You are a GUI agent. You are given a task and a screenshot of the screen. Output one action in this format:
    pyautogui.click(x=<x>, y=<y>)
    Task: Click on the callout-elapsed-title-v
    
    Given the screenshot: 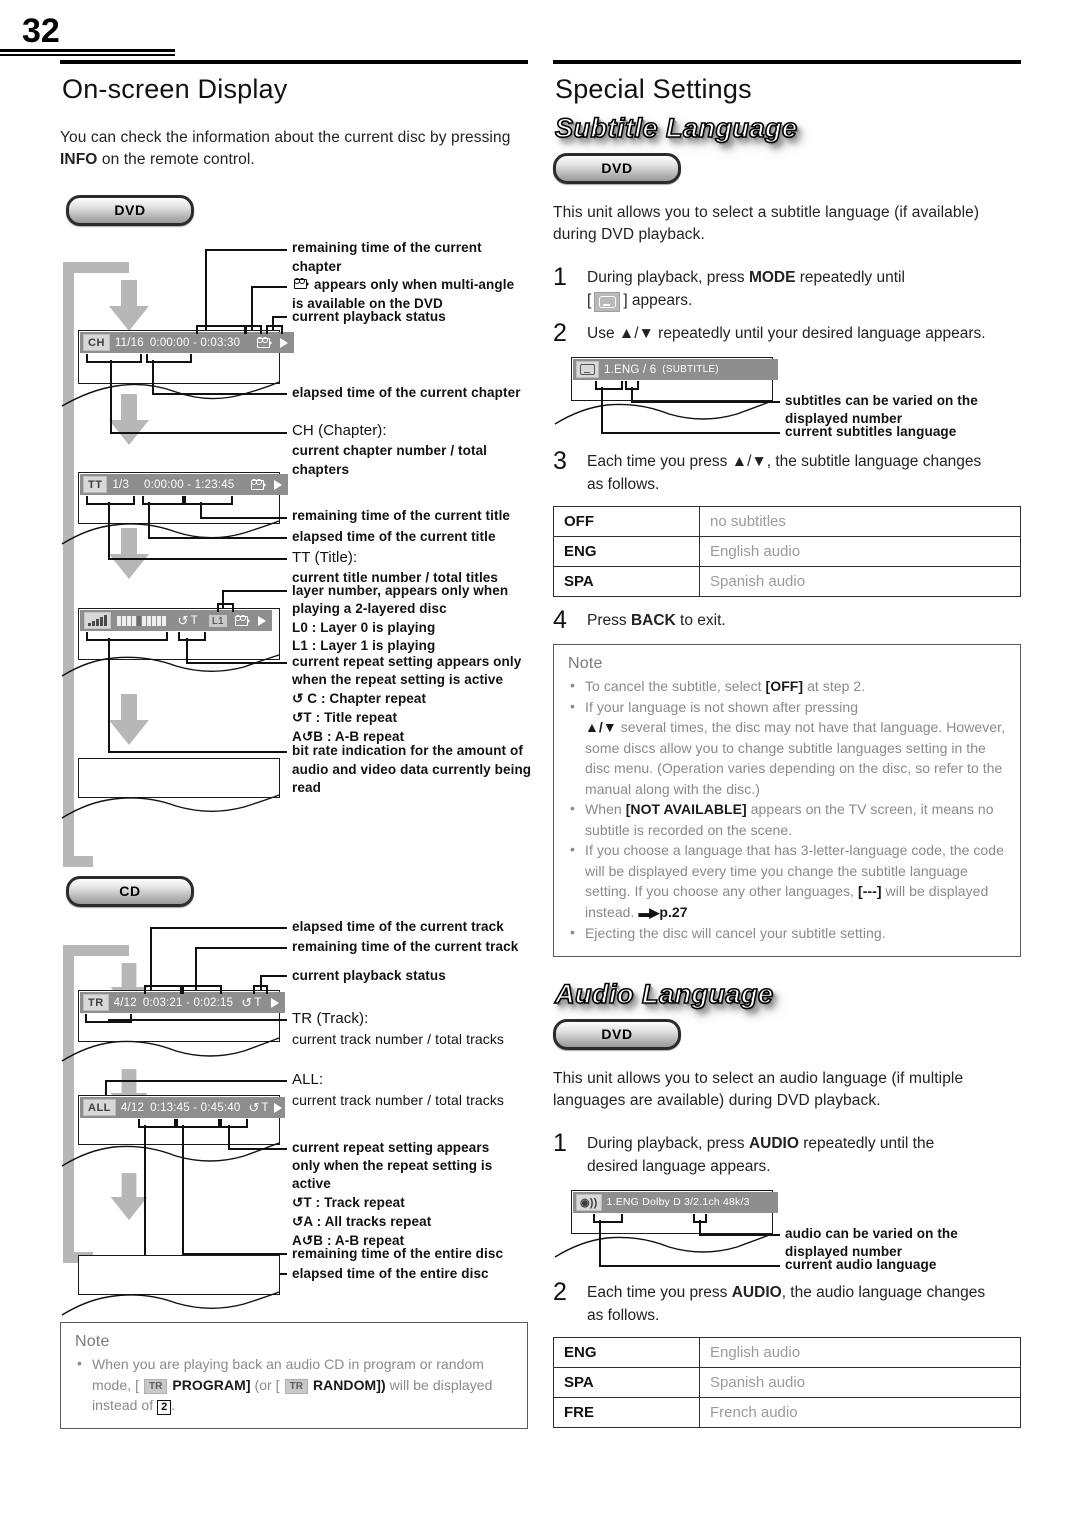 What is the action you would take?
    pyautogui.click(x=149, y=520)
    